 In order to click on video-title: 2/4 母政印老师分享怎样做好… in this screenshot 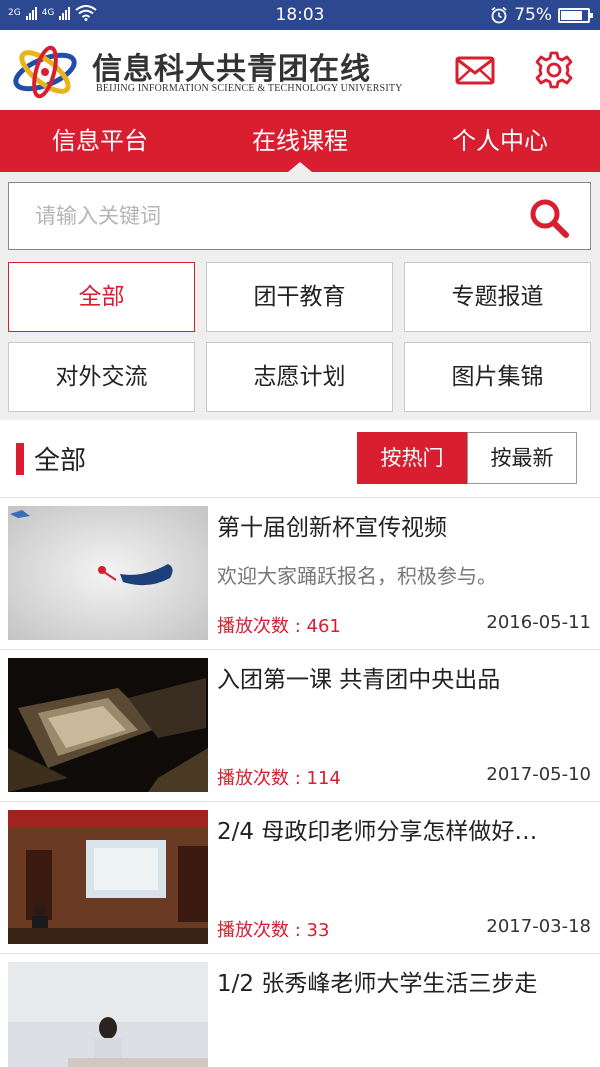, I will do `click(377, 832)`.